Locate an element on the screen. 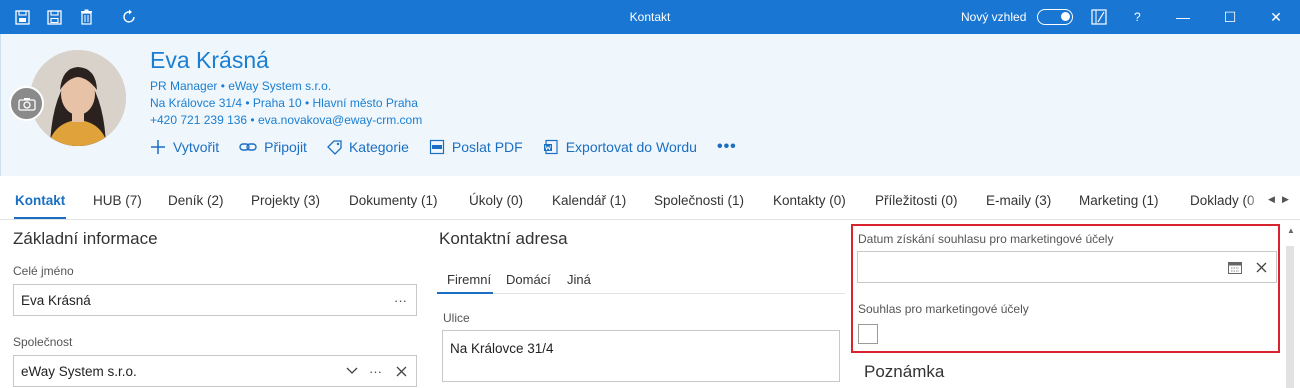 This screenshot has width=1300, height=388. more-actions-button: ••• is located at coordinates (727, 147).